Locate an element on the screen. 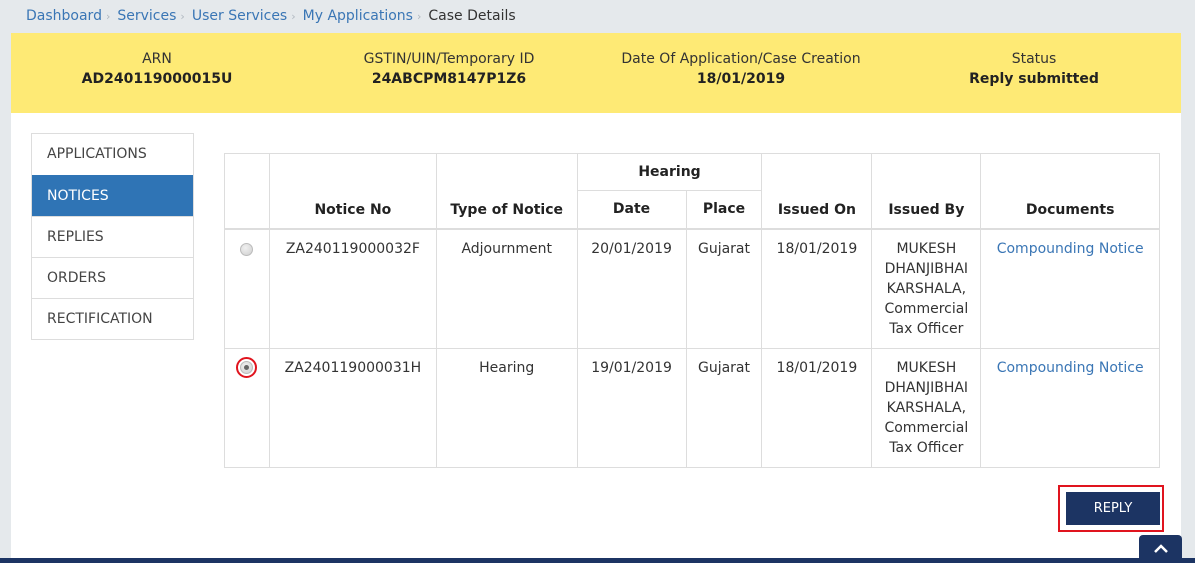  header-hearing-place: Place is located at coordinates (724, 209).